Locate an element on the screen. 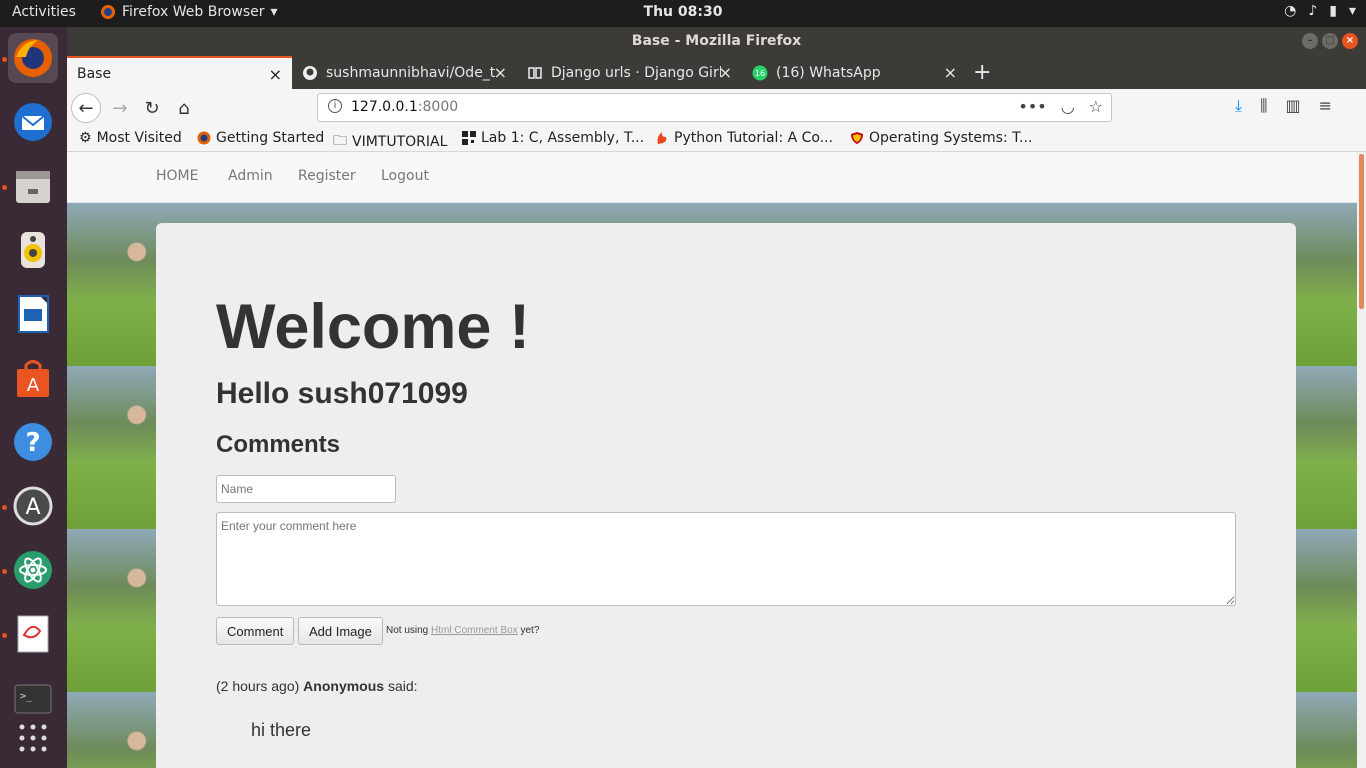 This screenshot has height=768, width=1366. software-updater-icon: A is located at coordinates (33, 506).